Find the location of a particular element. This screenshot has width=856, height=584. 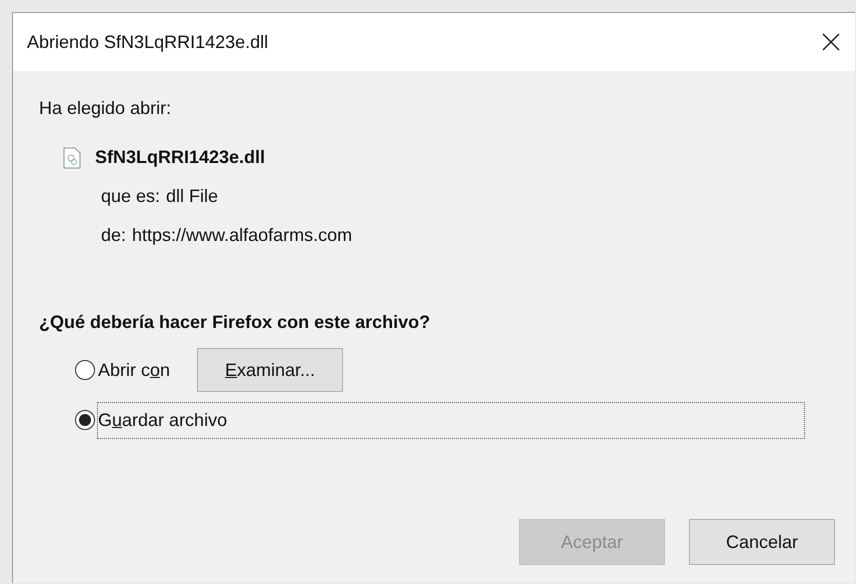

option-label: Abrir con is located at coordinates (136, 370).